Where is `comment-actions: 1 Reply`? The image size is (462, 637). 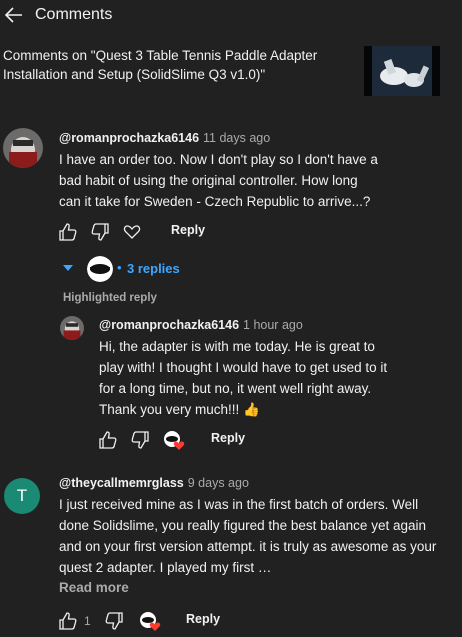 comment-actions: 1 Reply is located at coordinates (158, 622).